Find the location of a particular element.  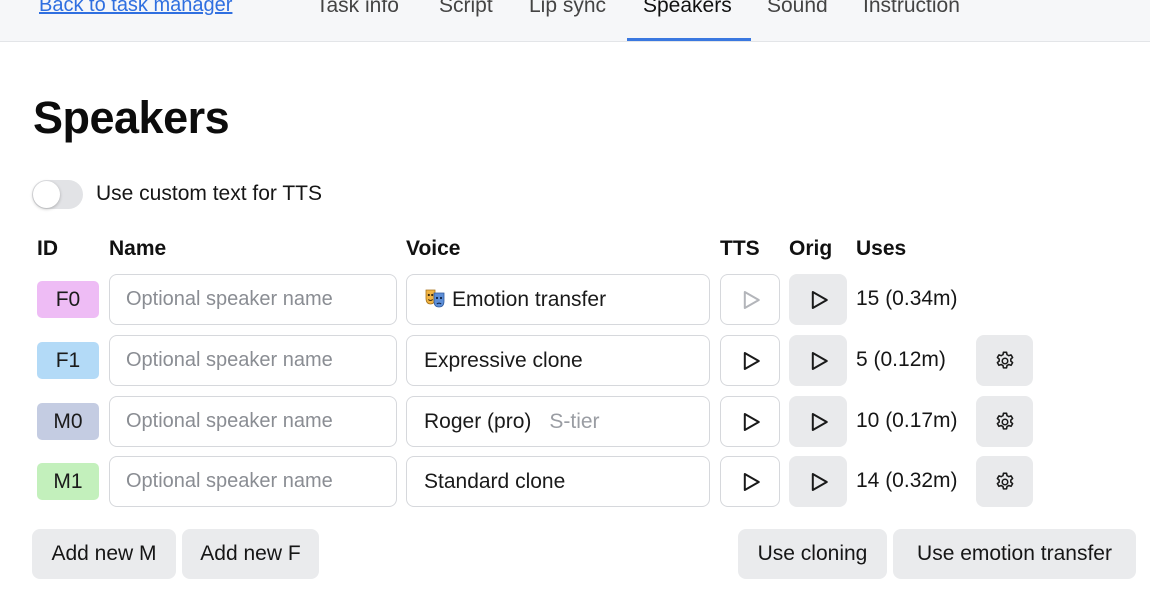

custom-tts-text-label: Use custom text for TTS is located at coordinates (209, 193).